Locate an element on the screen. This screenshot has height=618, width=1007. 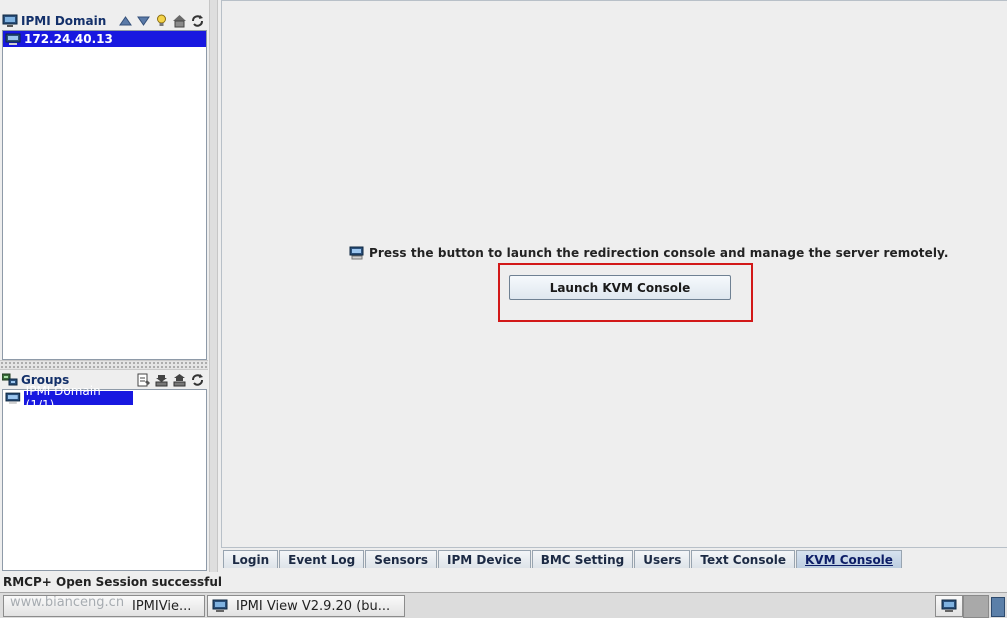
tab-ipm-device: IPM Device is located at coordinates (484, 559).